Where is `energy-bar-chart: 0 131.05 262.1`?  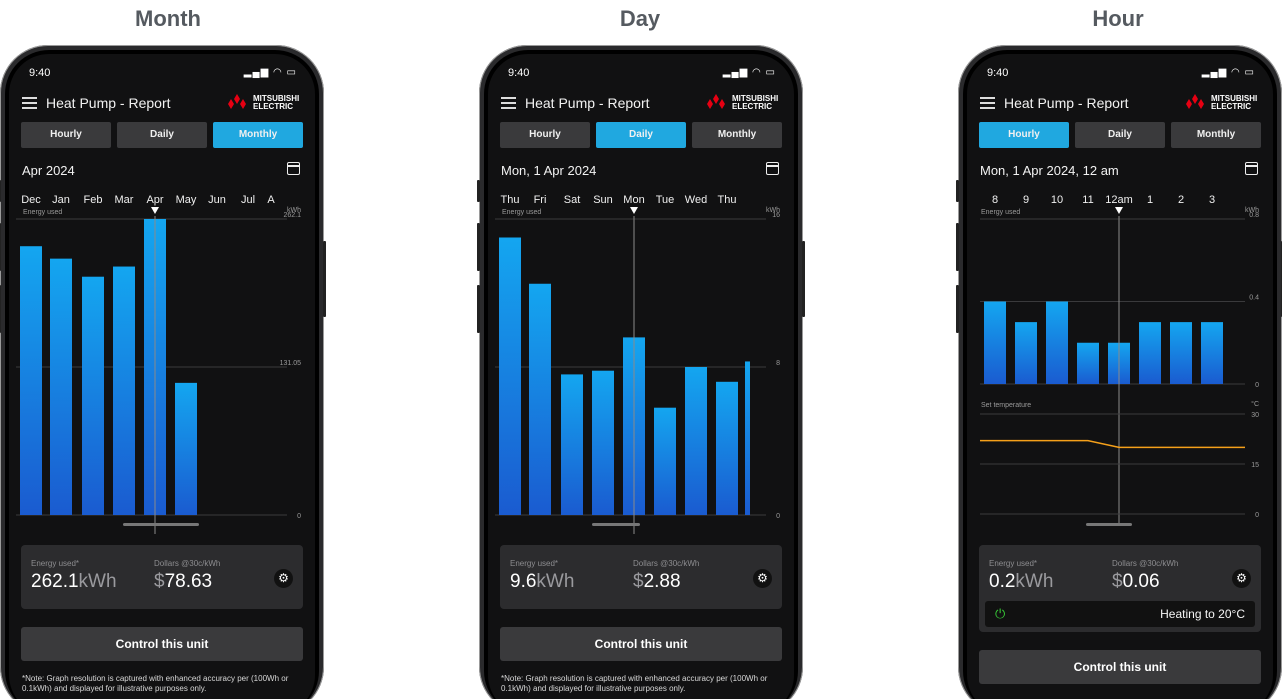
energy-bar-chart: 0 131.05 262.1 is located at coordinates (159, 370).